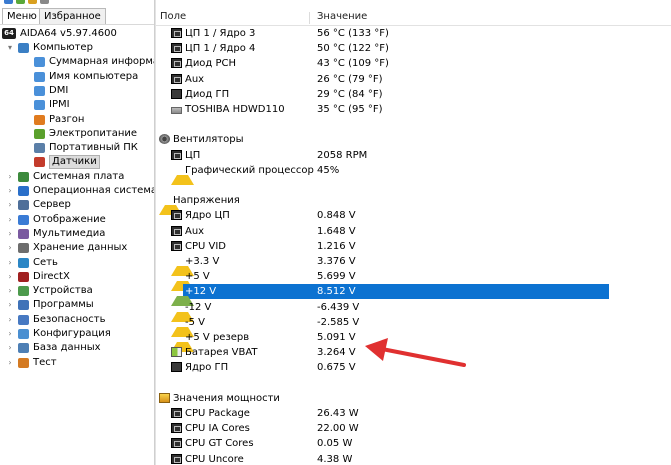 The image size is (671, 465). I want to click on arrow-head, so click(376, 349).